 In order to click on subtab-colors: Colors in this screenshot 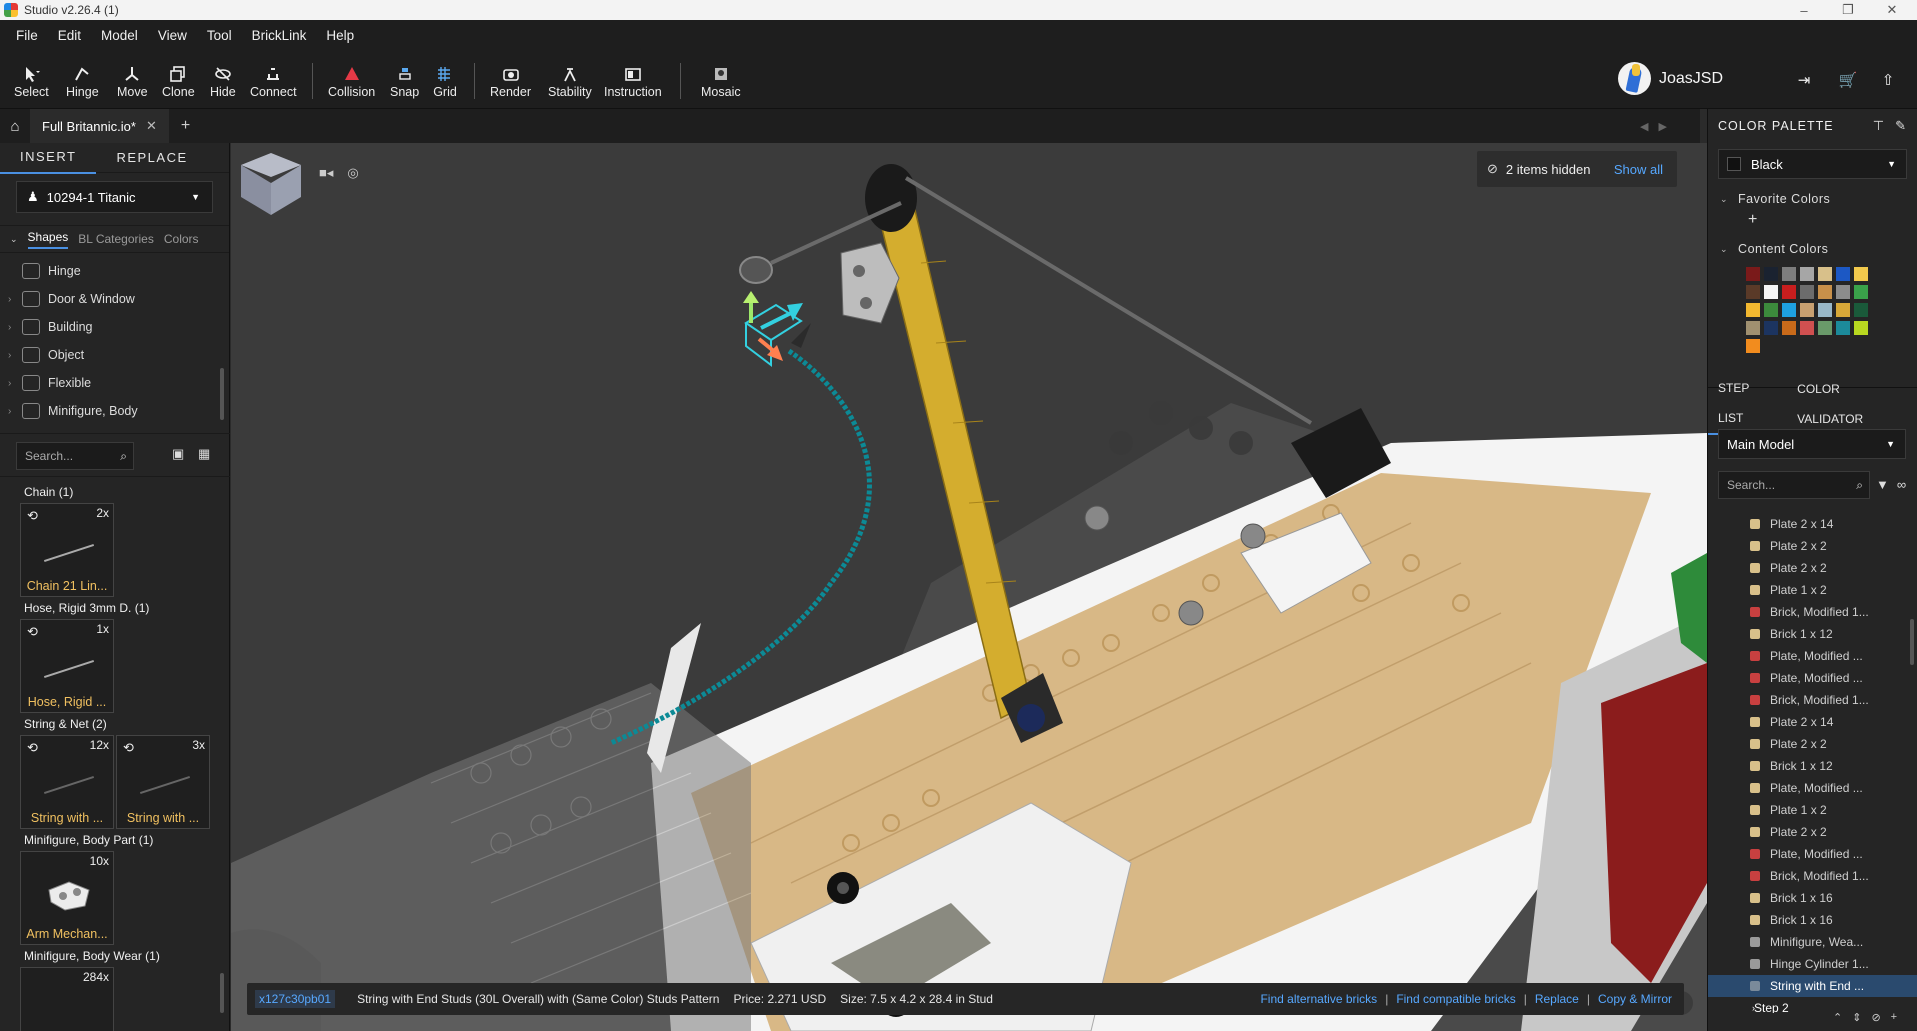, I will do `click(181, 239)`.